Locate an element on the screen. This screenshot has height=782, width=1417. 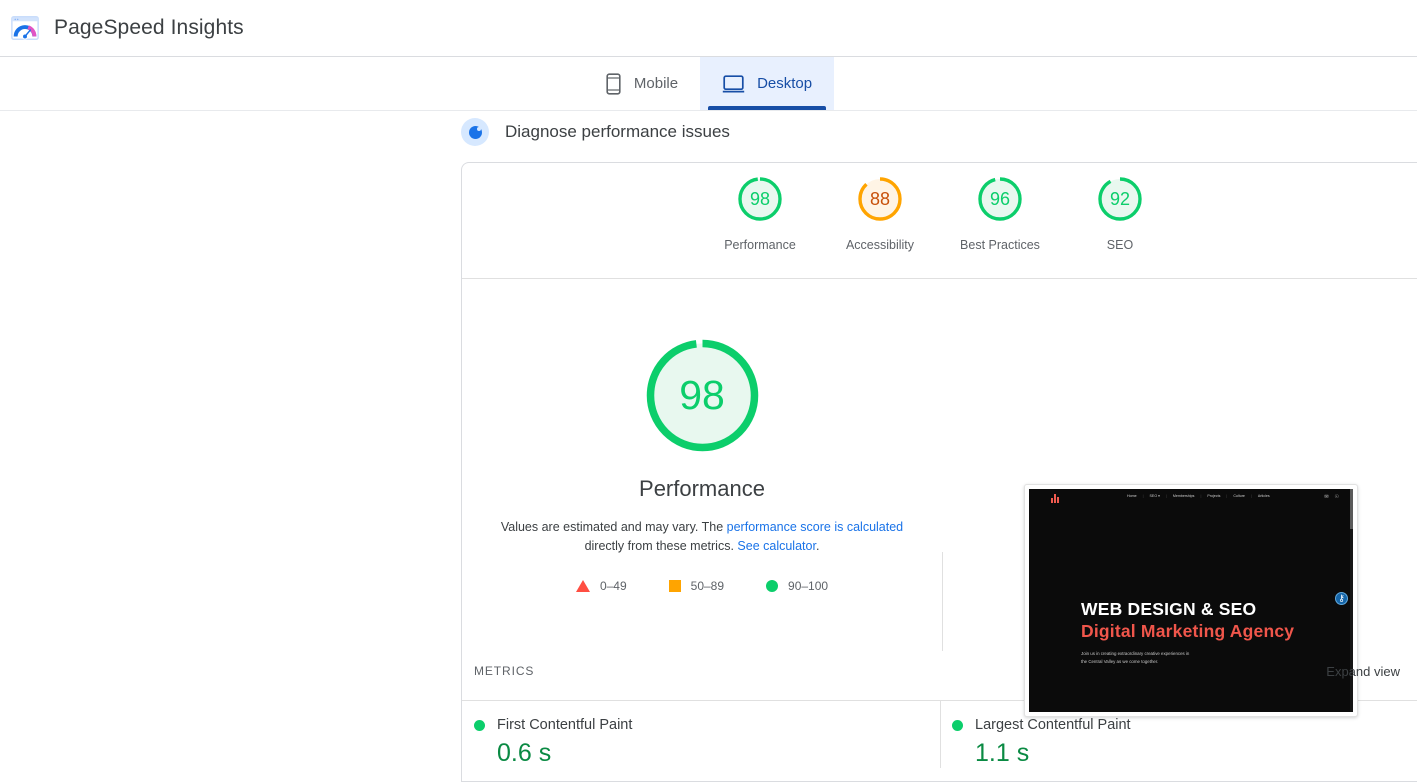
legend-item-mid: 50–89 is located at coordinates (696, 585).